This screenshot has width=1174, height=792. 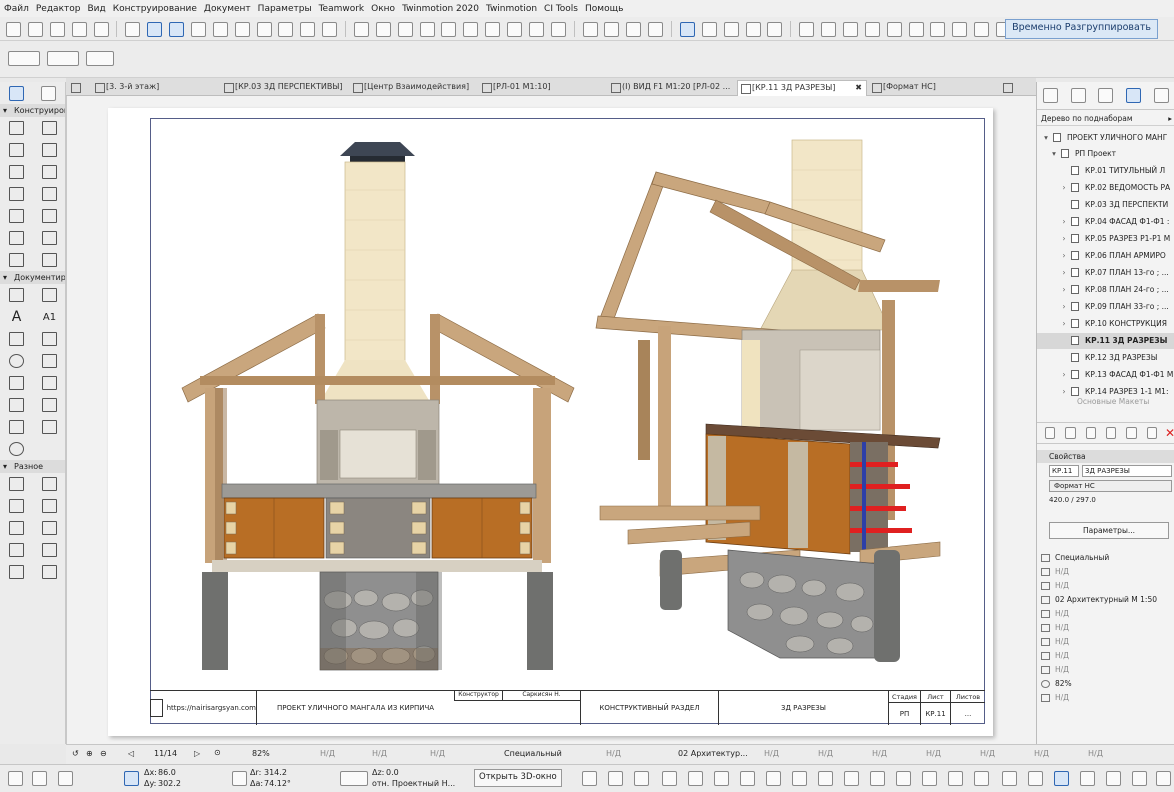 What do you see at coordinates (1081, 29) in the screenshot?
I see `temporary-ungroup-button: Временно Разгруппировать` at bounding box center [1081, 29].